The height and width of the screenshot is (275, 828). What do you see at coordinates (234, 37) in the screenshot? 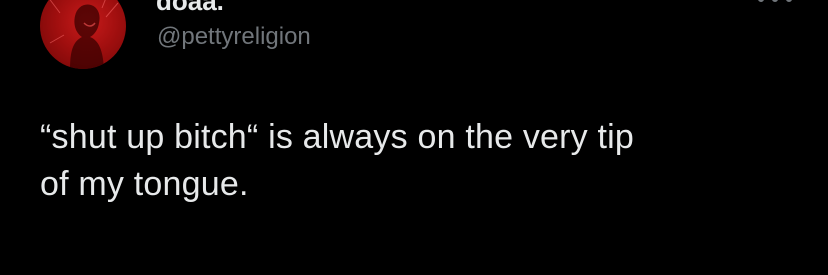
I see `author-handle: @pettyreligion` at bounding box center [234, 37].